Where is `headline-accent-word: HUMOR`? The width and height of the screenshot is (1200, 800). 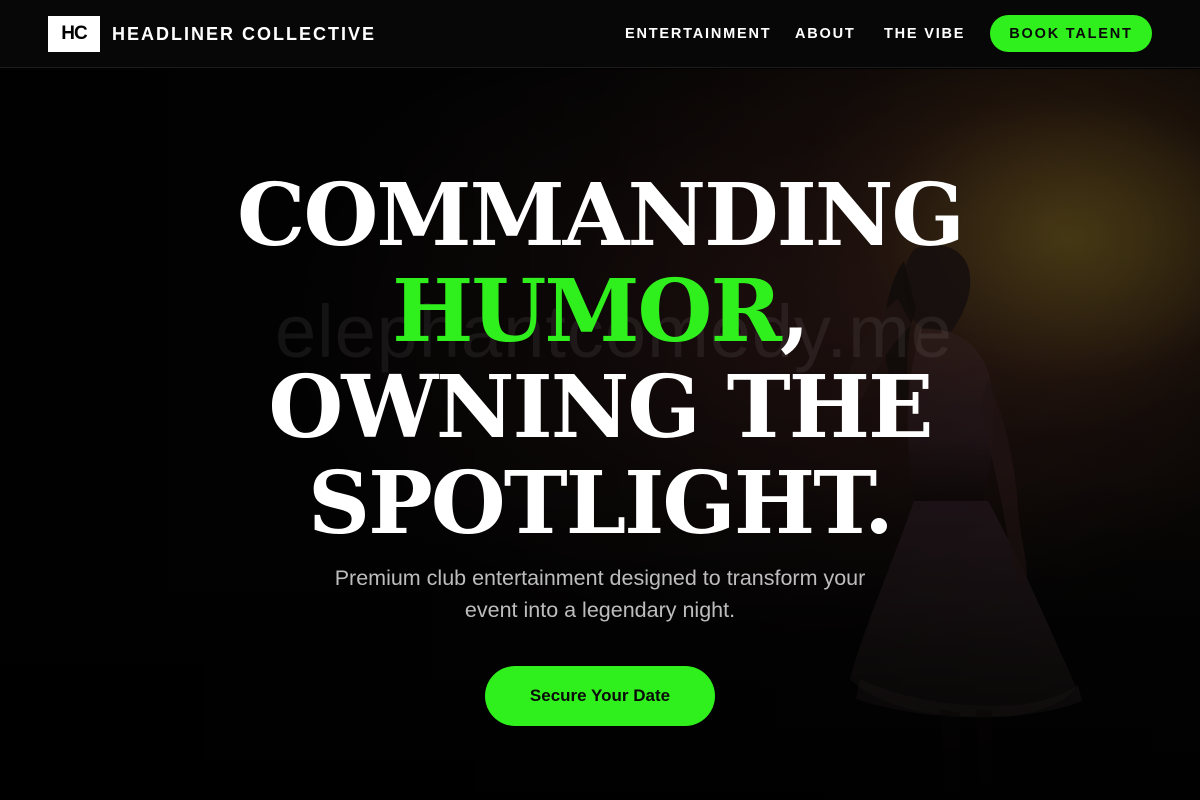
headline-accent-word: HUMOR is located at coordinates (587, 311).